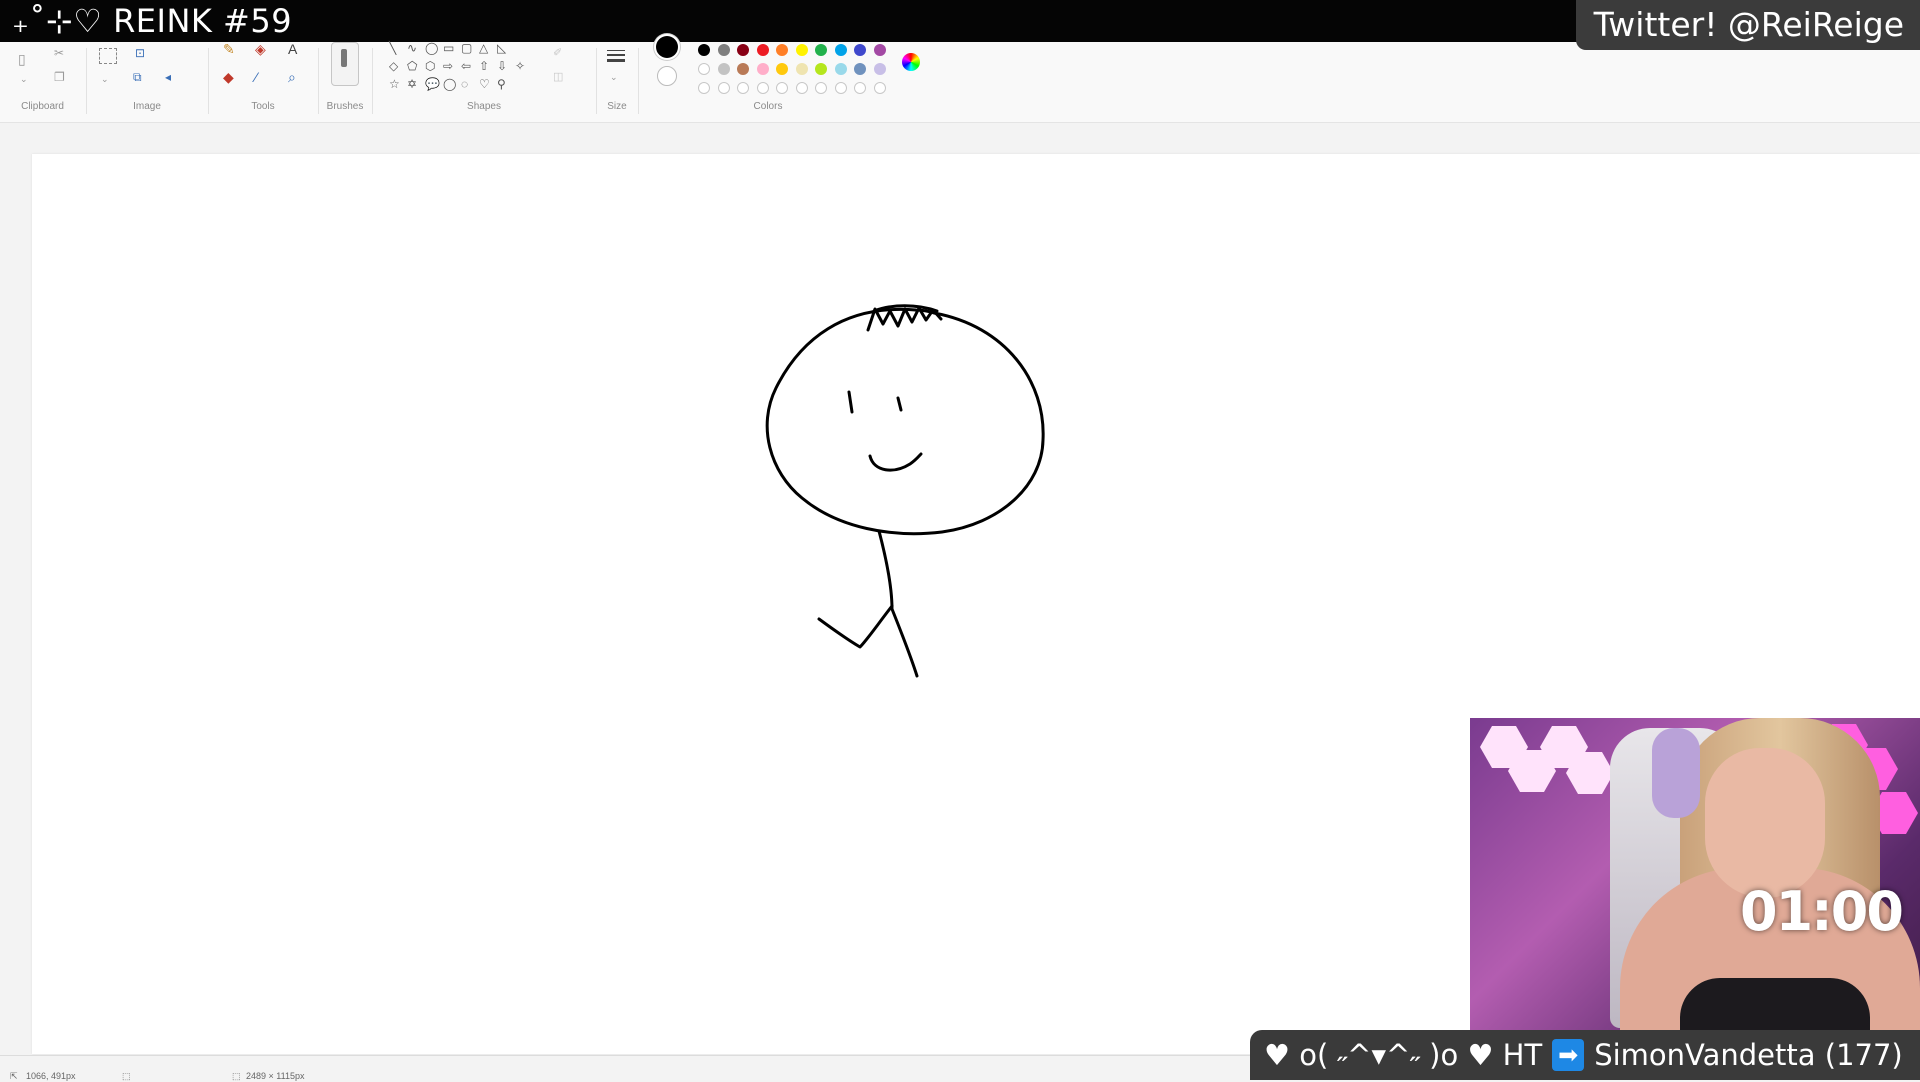 This screenshot has height=1082, width=1920. What do you see at coordinates (42, 82) in the screenshot?
I see `clipboard-group: ▯ ✂ ❐ ⌄ Clipboard` at bounding box center [42, 82].